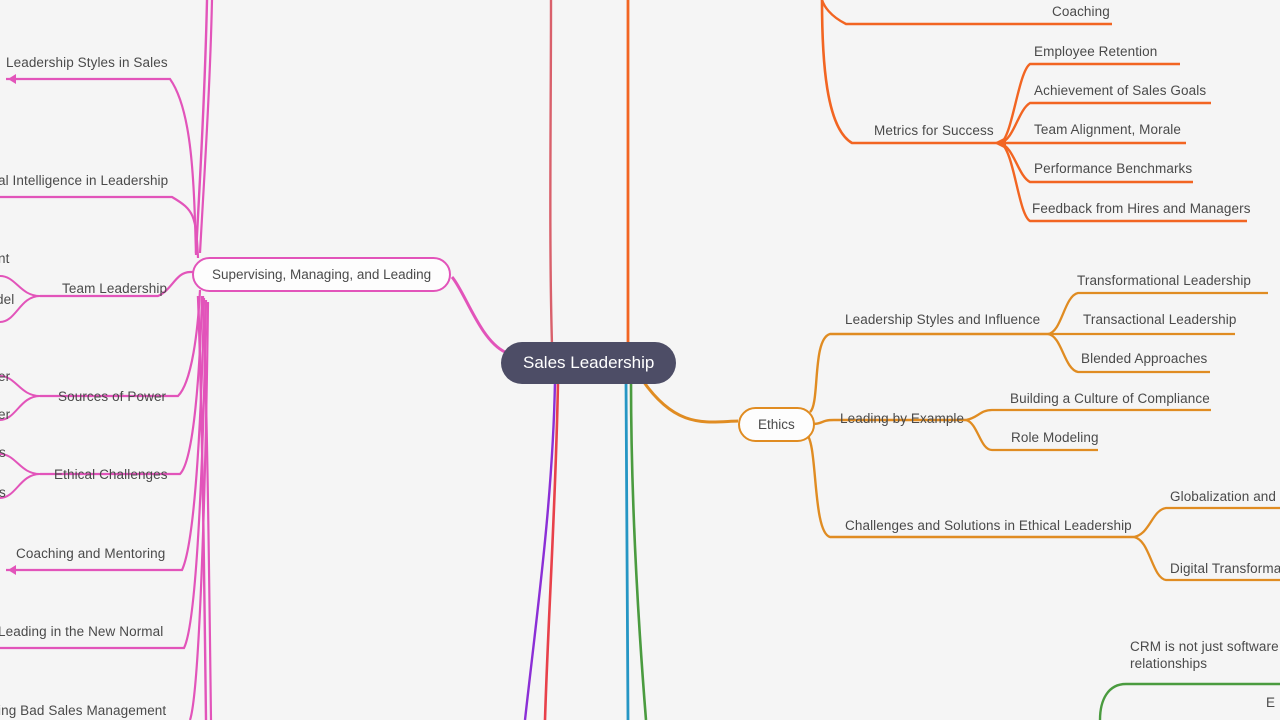 The height and width of the screenshot is (720, 1280). I want to click on node-sources-of-power-child-2: er, so click(5, 414).